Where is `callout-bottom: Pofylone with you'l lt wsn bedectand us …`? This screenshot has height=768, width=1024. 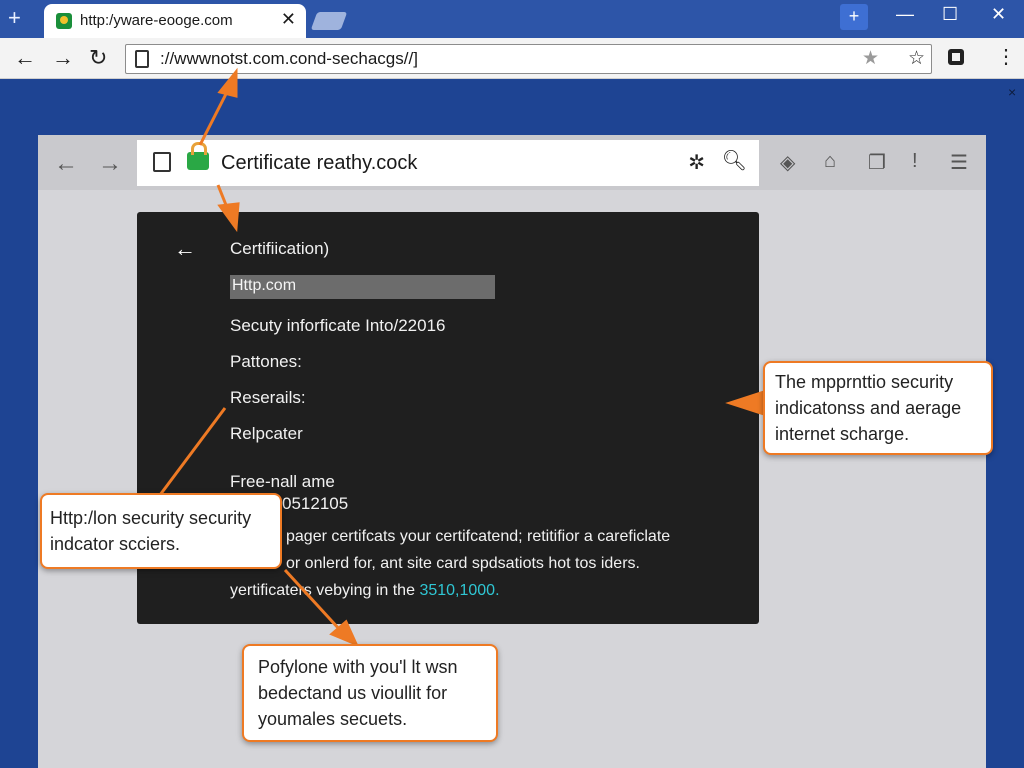 callout-bottom: Pofylone with you'l lt wsn bedectand us … is located at coordinates (370, 693).